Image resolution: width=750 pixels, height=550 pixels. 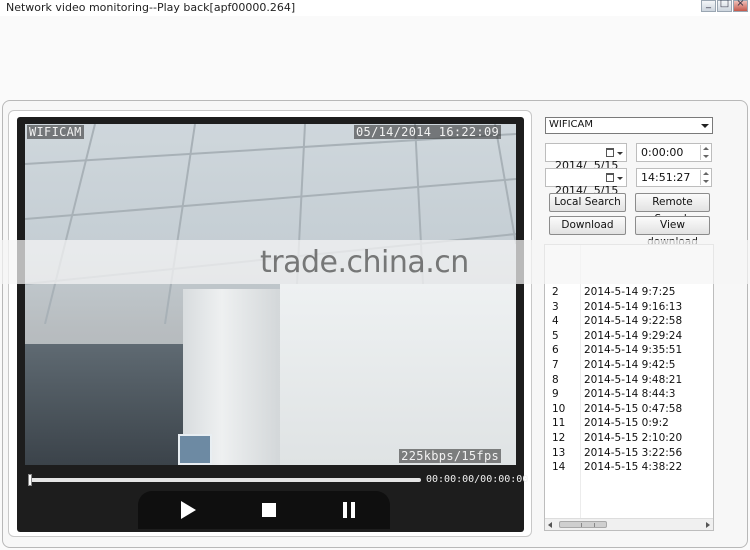 What do you see at coordinates (708, 525) in the screenshot?
I see `scroll-right-icon` at bounding box center [708, 525].